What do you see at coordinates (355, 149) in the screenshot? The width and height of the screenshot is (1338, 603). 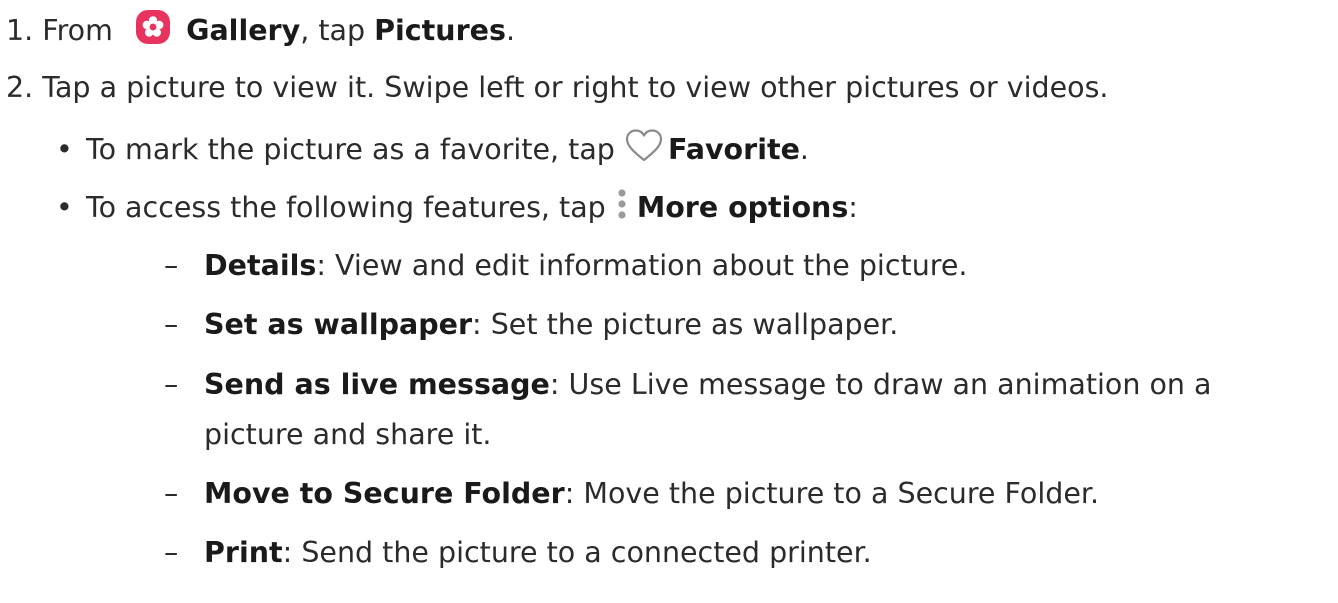 I see `bullet-text: To mark the picture as a favorite, tap` at bounding box center [355, 149].